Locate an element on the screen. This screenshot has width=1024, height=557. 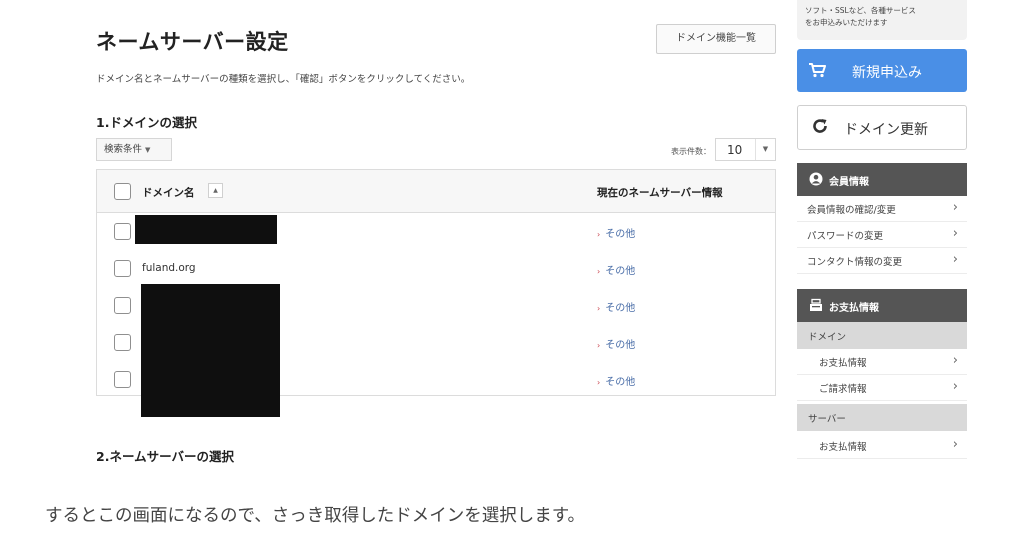
table-row: fuland.org › その他 is located at coordinates (436, 268).